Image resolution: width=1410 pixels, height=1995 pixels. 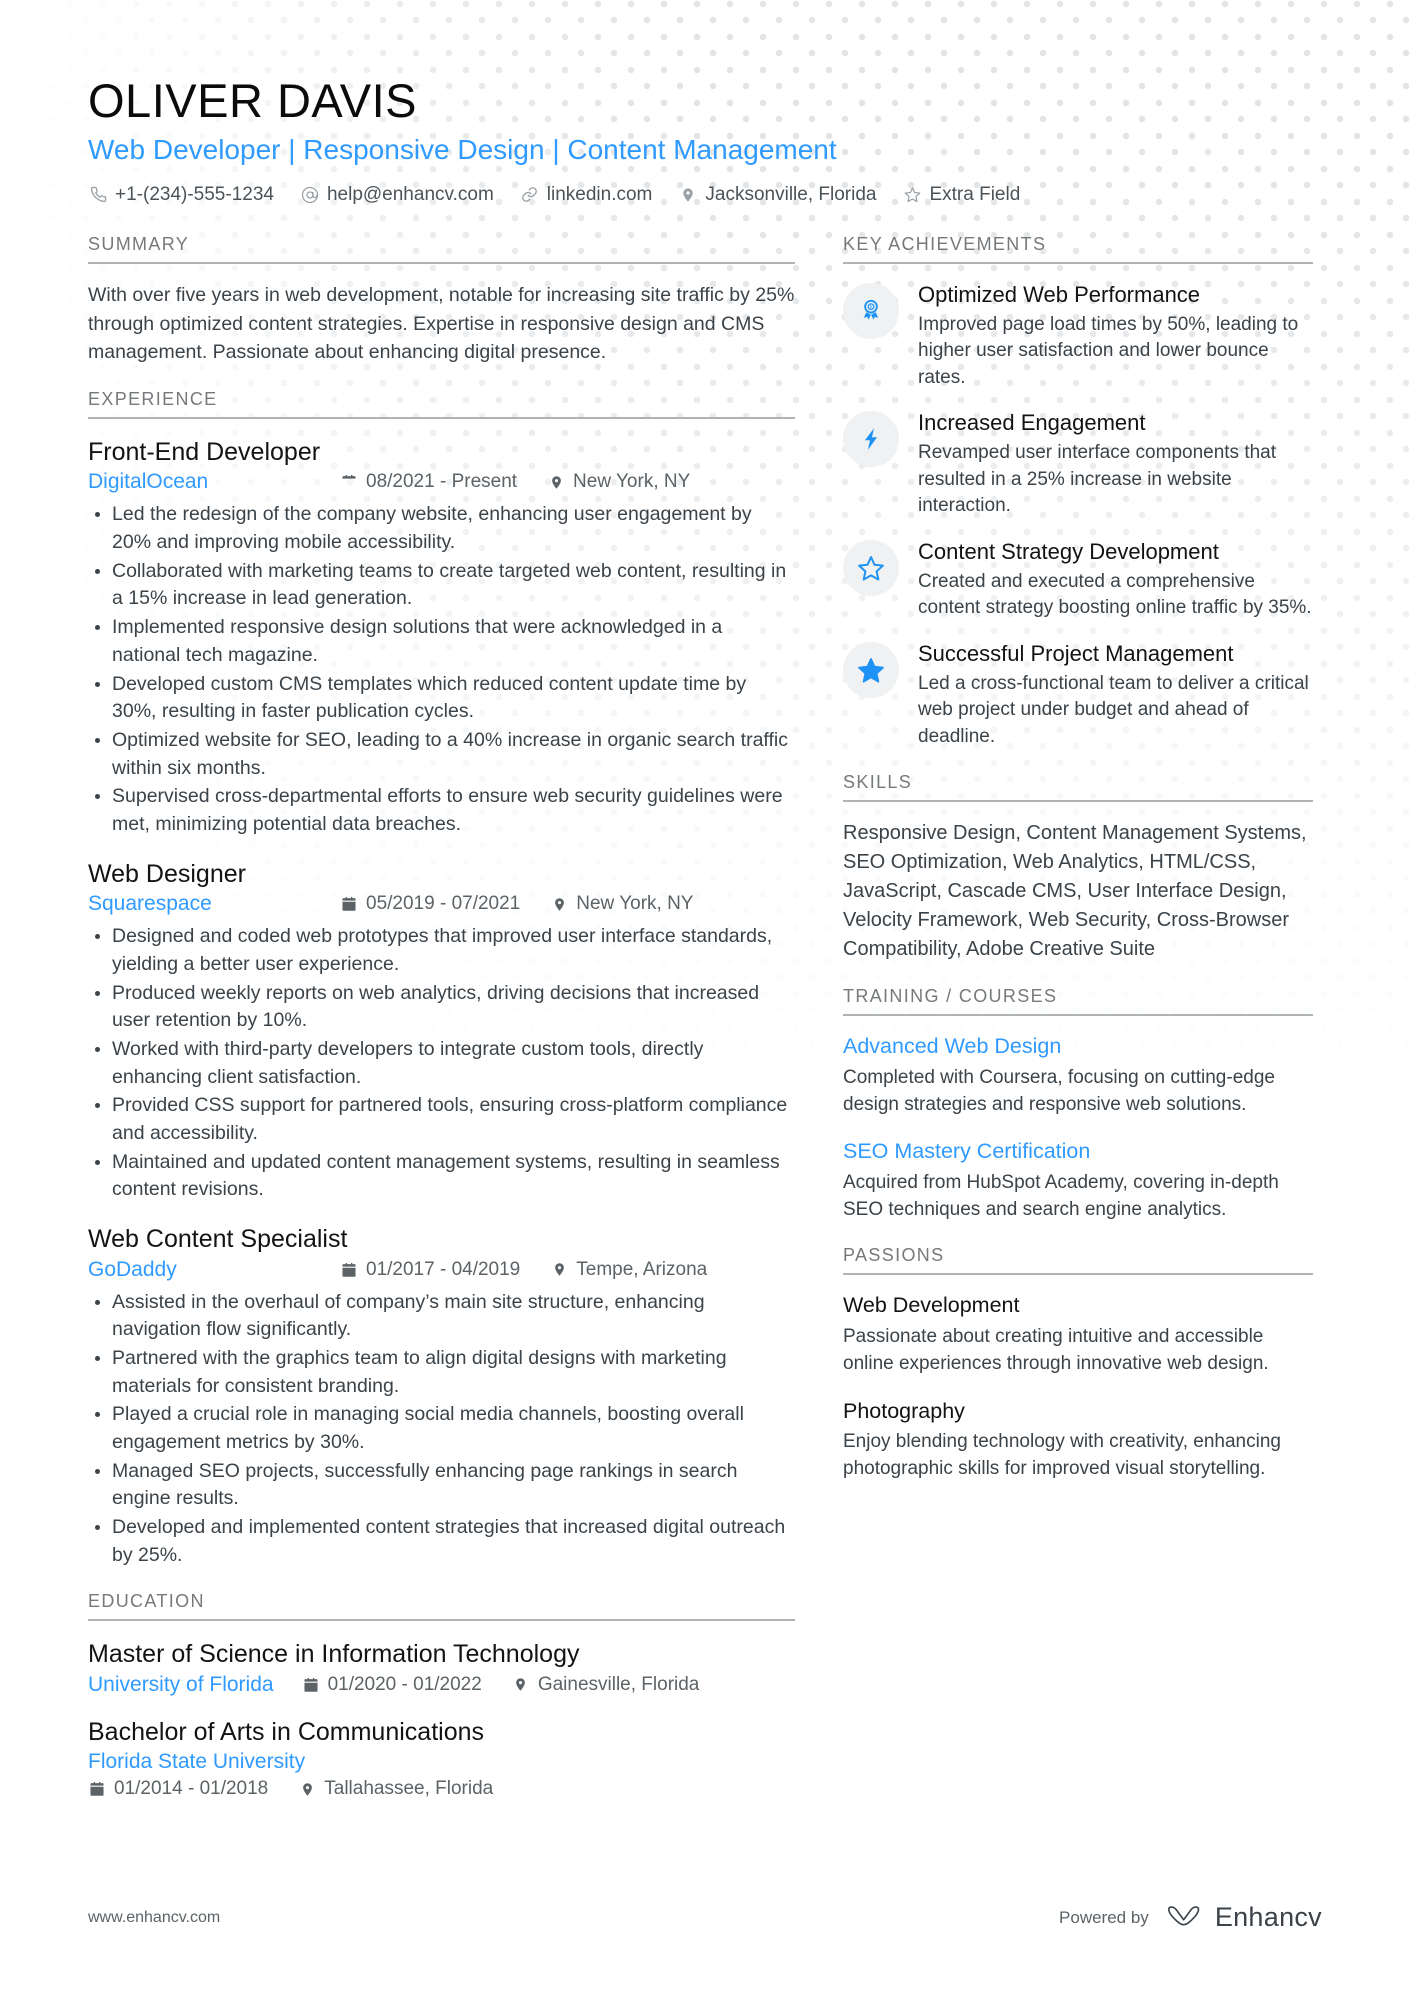 I want to click on experience-dates: 01/2017 - 04/2019, so click(x=430, y=1270).